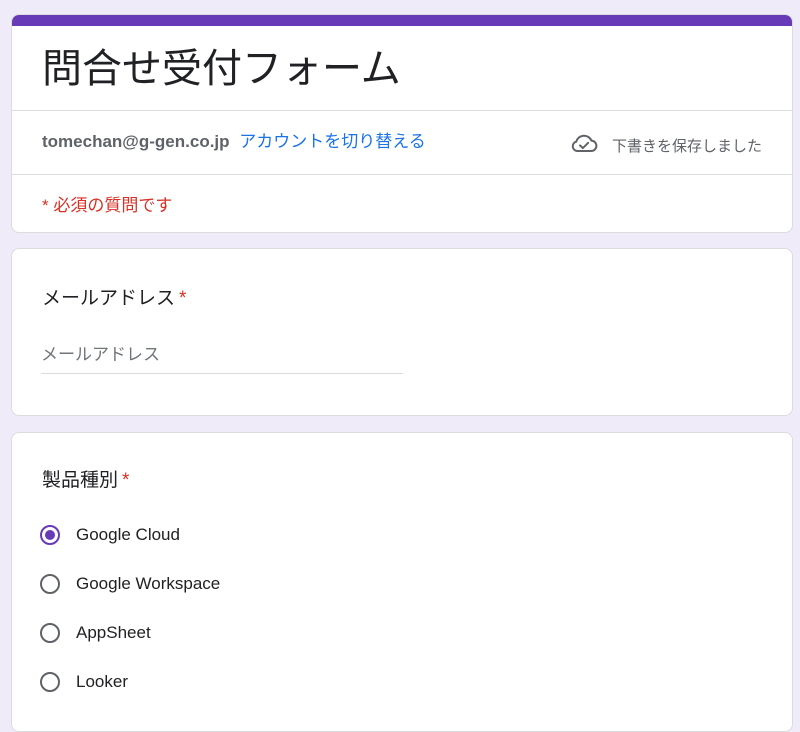 This screenshot has height=732, width=800. I want to click on email-input, so click(222, 357).